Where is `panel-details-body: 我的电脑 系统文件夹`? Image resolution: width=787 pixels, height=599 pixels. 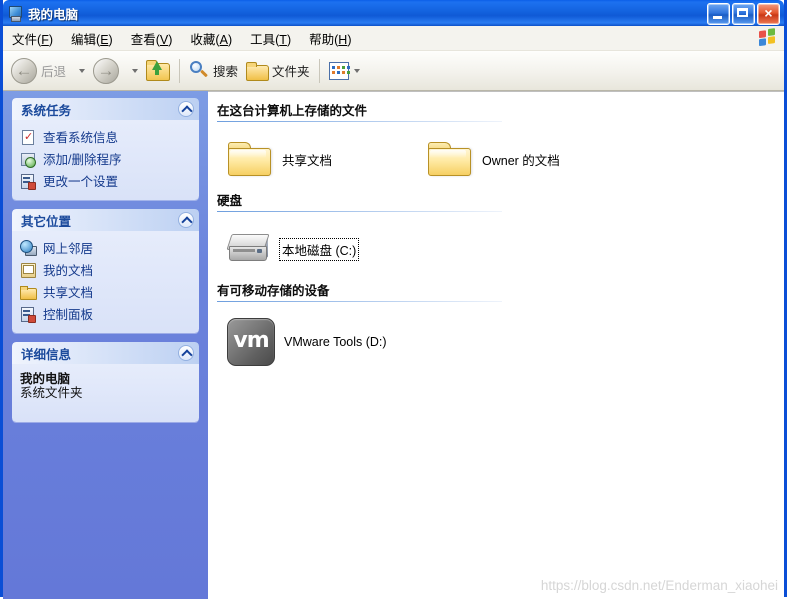 panel-details-body: 我的电脑 系统文件夹 is located at coordinates (105, 393).